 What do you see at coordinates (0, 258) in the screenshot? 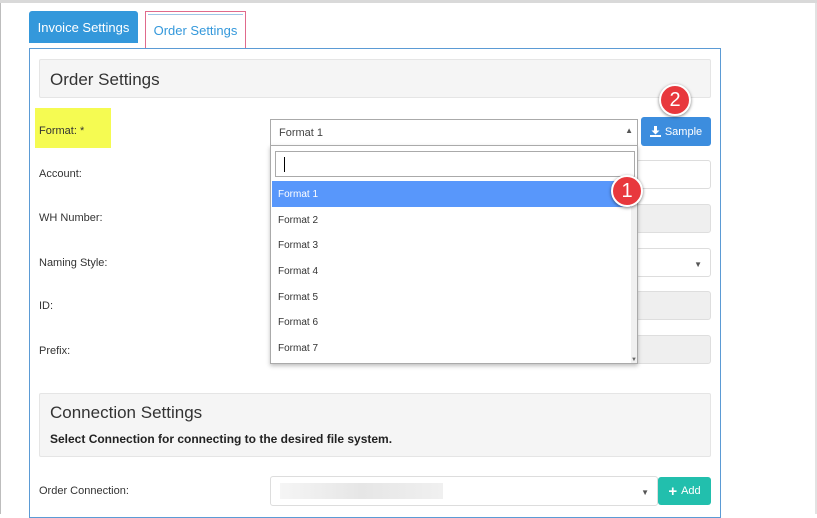
I see `window-left-border` at bounding box center [0, 258].